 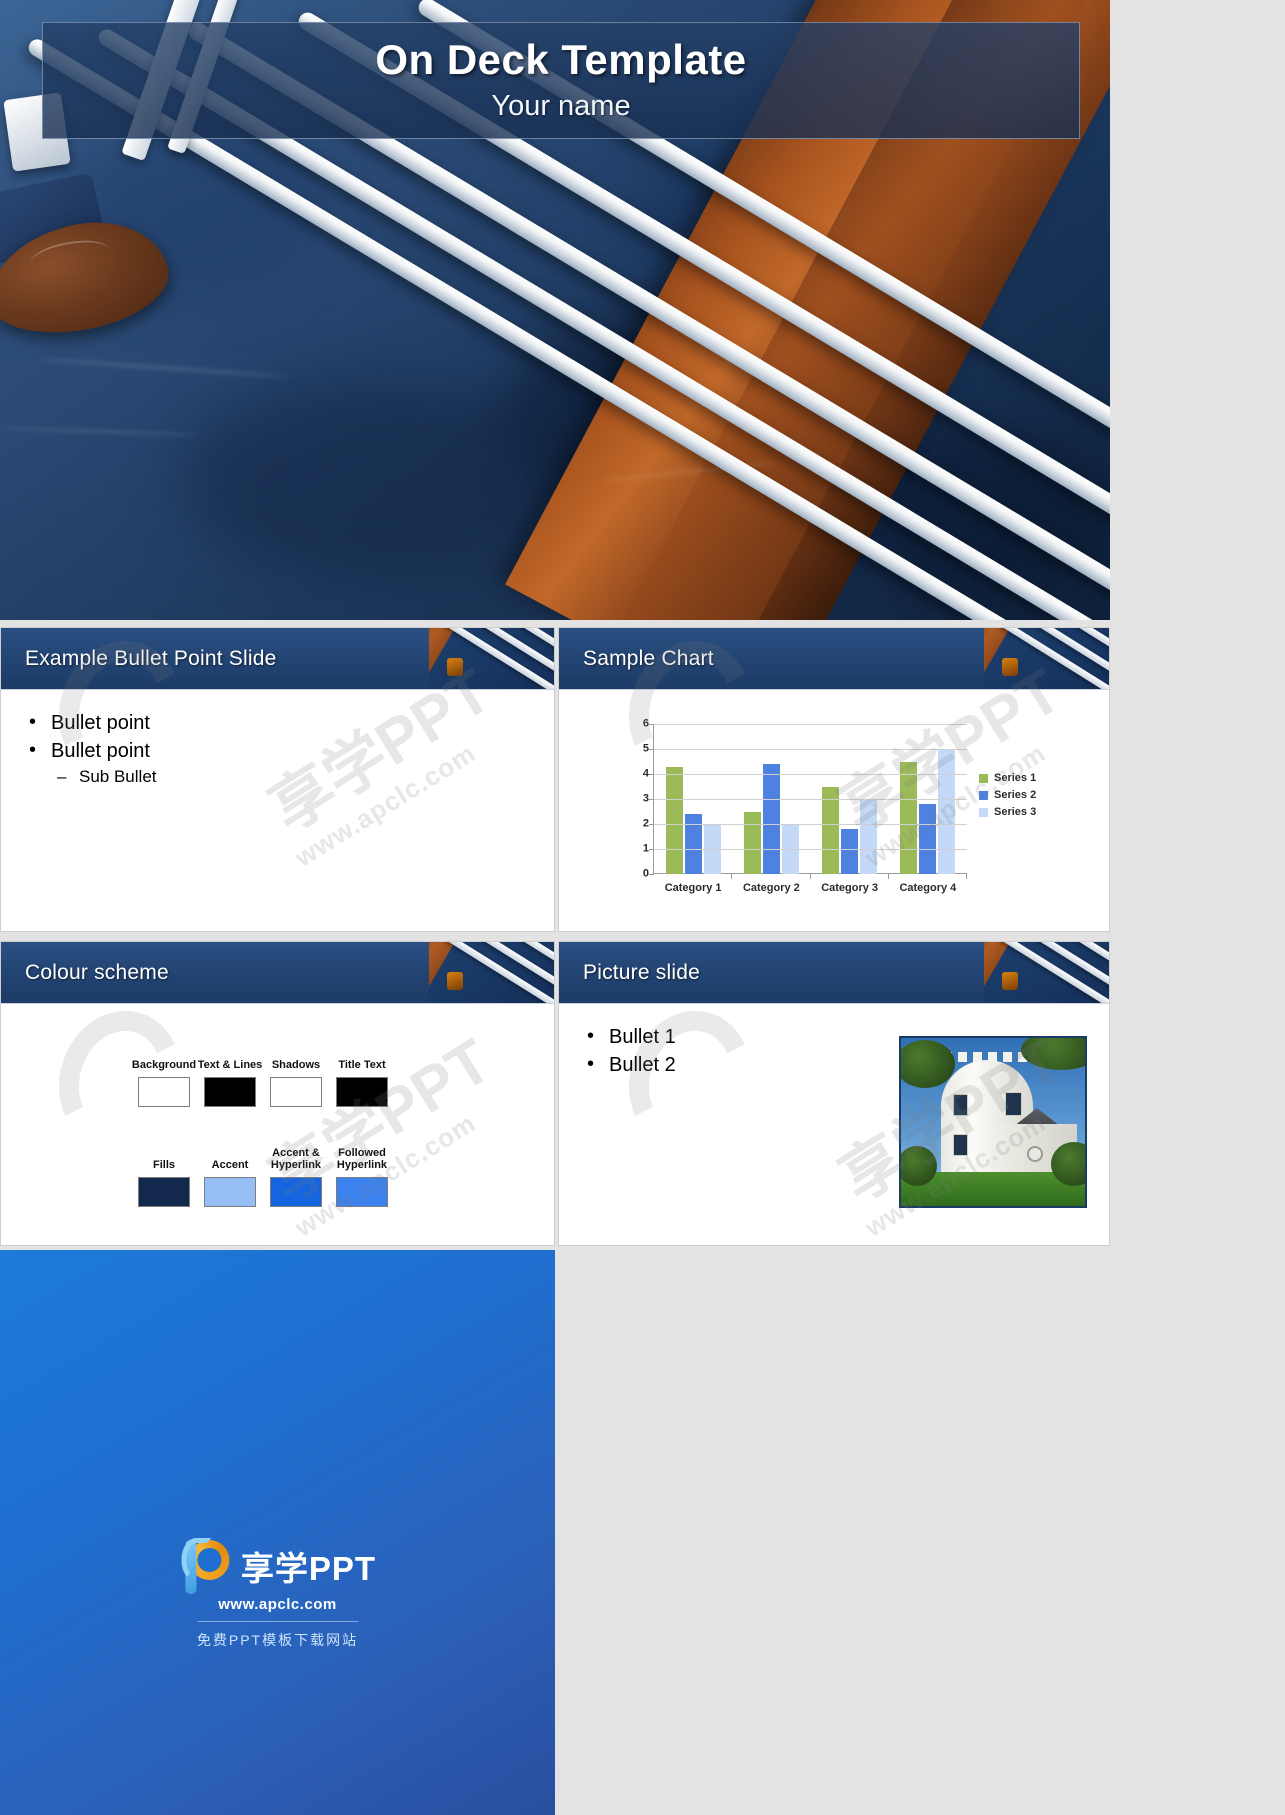 What do you see at coordinates (296, 1065) in the screenshot?
I see `colour-swatch-label: Shadows` at bounding box center [296, 1065].